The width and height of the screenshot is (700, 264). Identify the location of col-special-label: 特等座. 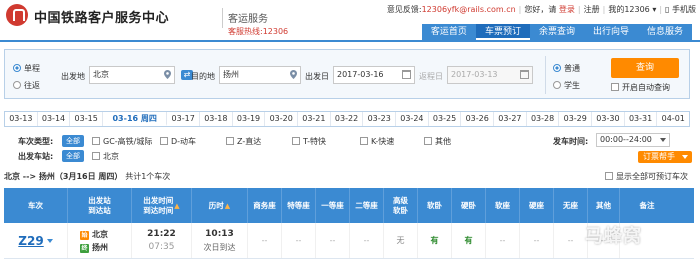
(298, 205).